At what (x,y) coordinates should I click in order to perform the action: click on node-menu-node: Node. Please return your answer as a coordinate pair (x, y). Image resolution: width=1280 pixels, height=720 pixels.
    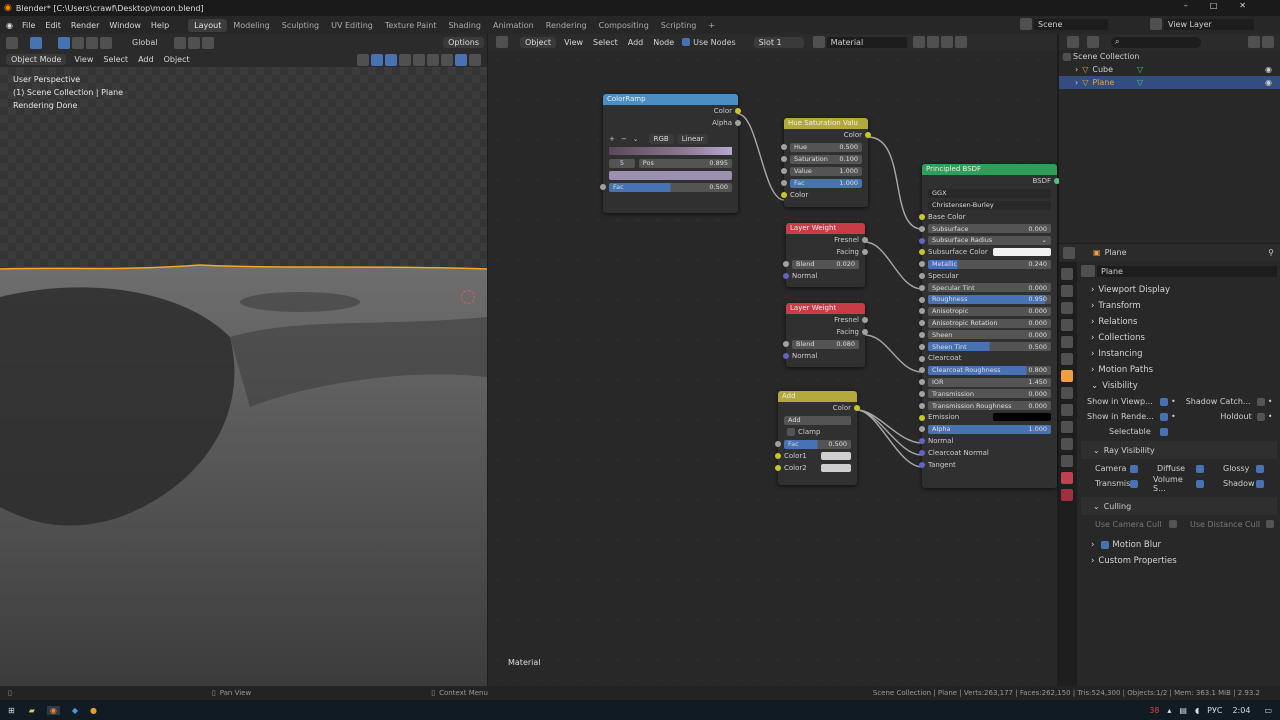
    Looking at the image, I should click on (663, 42).